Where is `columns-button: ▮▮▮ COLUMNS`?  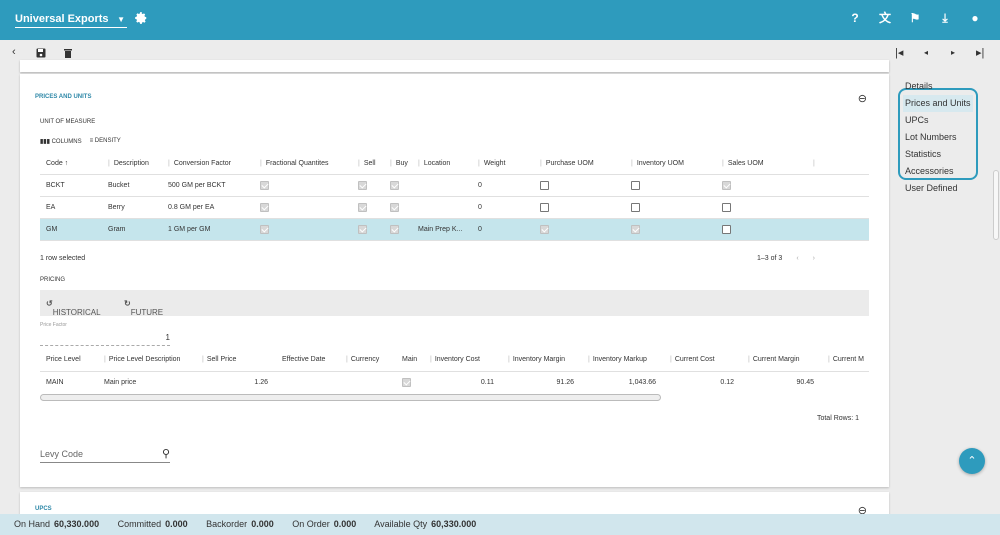
columns-button: ▮▮▮ COLUMNS is located at coordinates (61, 141).